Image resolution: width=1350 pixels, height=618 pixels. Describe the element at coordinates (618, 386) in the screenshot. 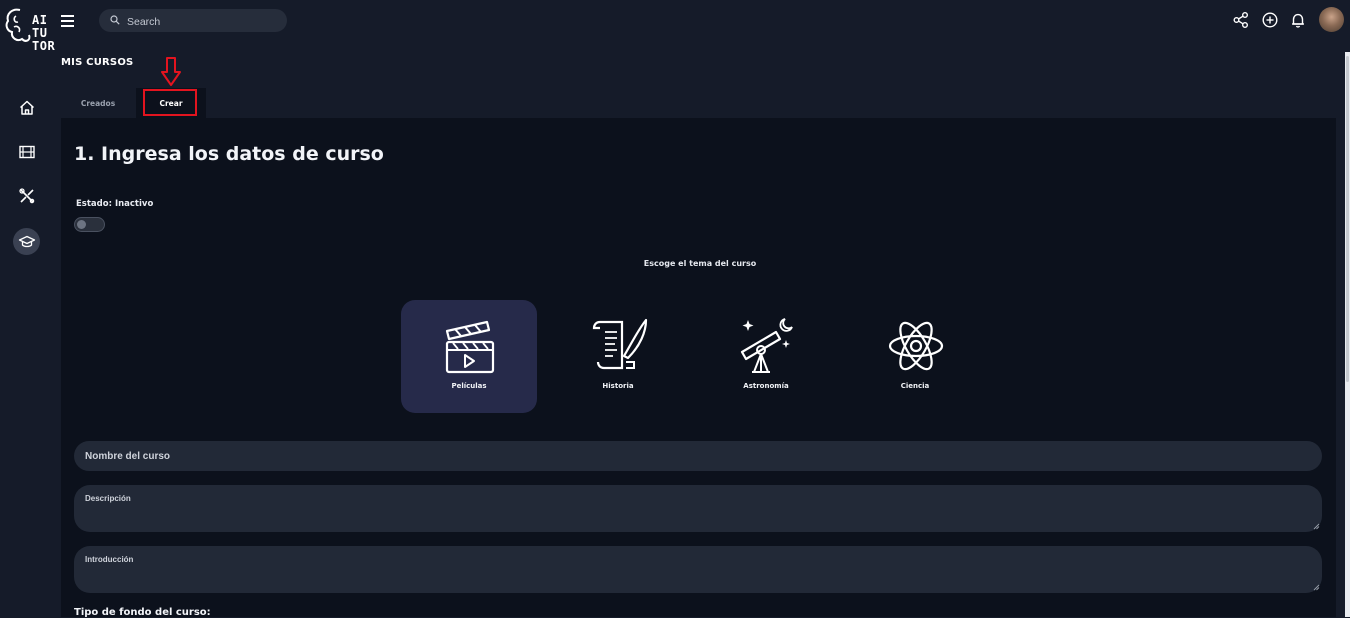

I see `theme-label: Historia` at that location.